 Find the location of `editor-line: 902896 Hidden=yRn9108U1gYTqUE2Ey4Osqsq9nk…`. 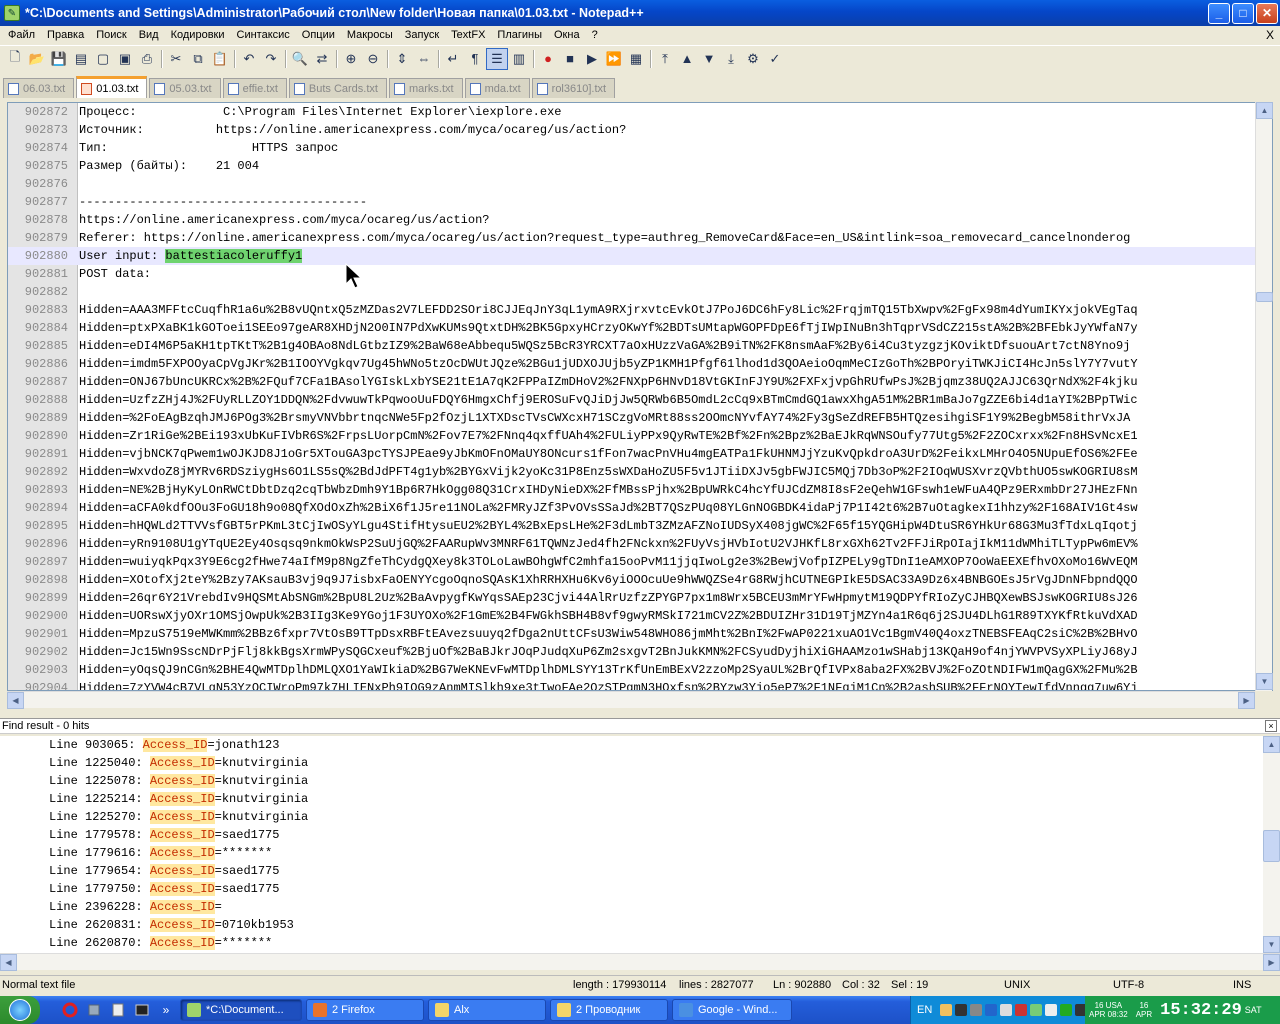

editor-line: 902896 Hidden=yRn9108U1gYTqUE2Ey4Osqsq9nk… is located at coordinates (632, 544).